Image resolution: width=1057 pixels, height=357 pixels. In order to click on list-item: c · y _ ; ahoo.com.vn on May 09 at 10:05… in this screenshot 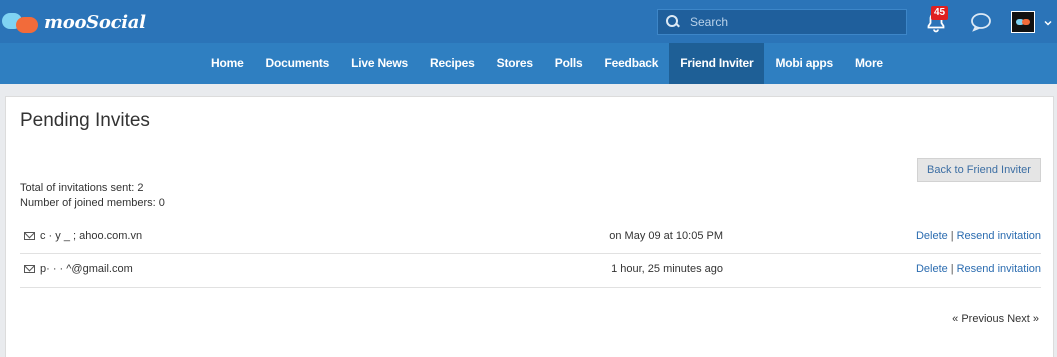, I will do `click(530, 237)`.